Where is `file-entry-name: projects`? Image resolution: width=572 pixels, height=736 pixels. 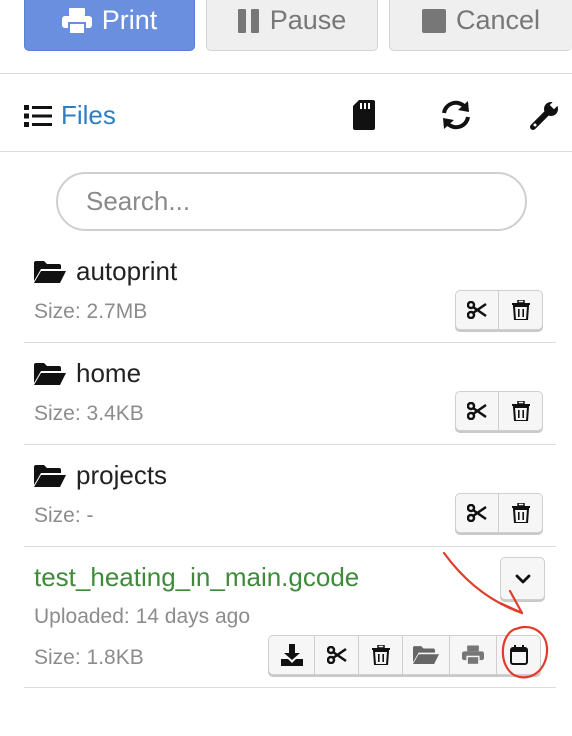
file-entry-name: projects is located at coordinates (100, 475).